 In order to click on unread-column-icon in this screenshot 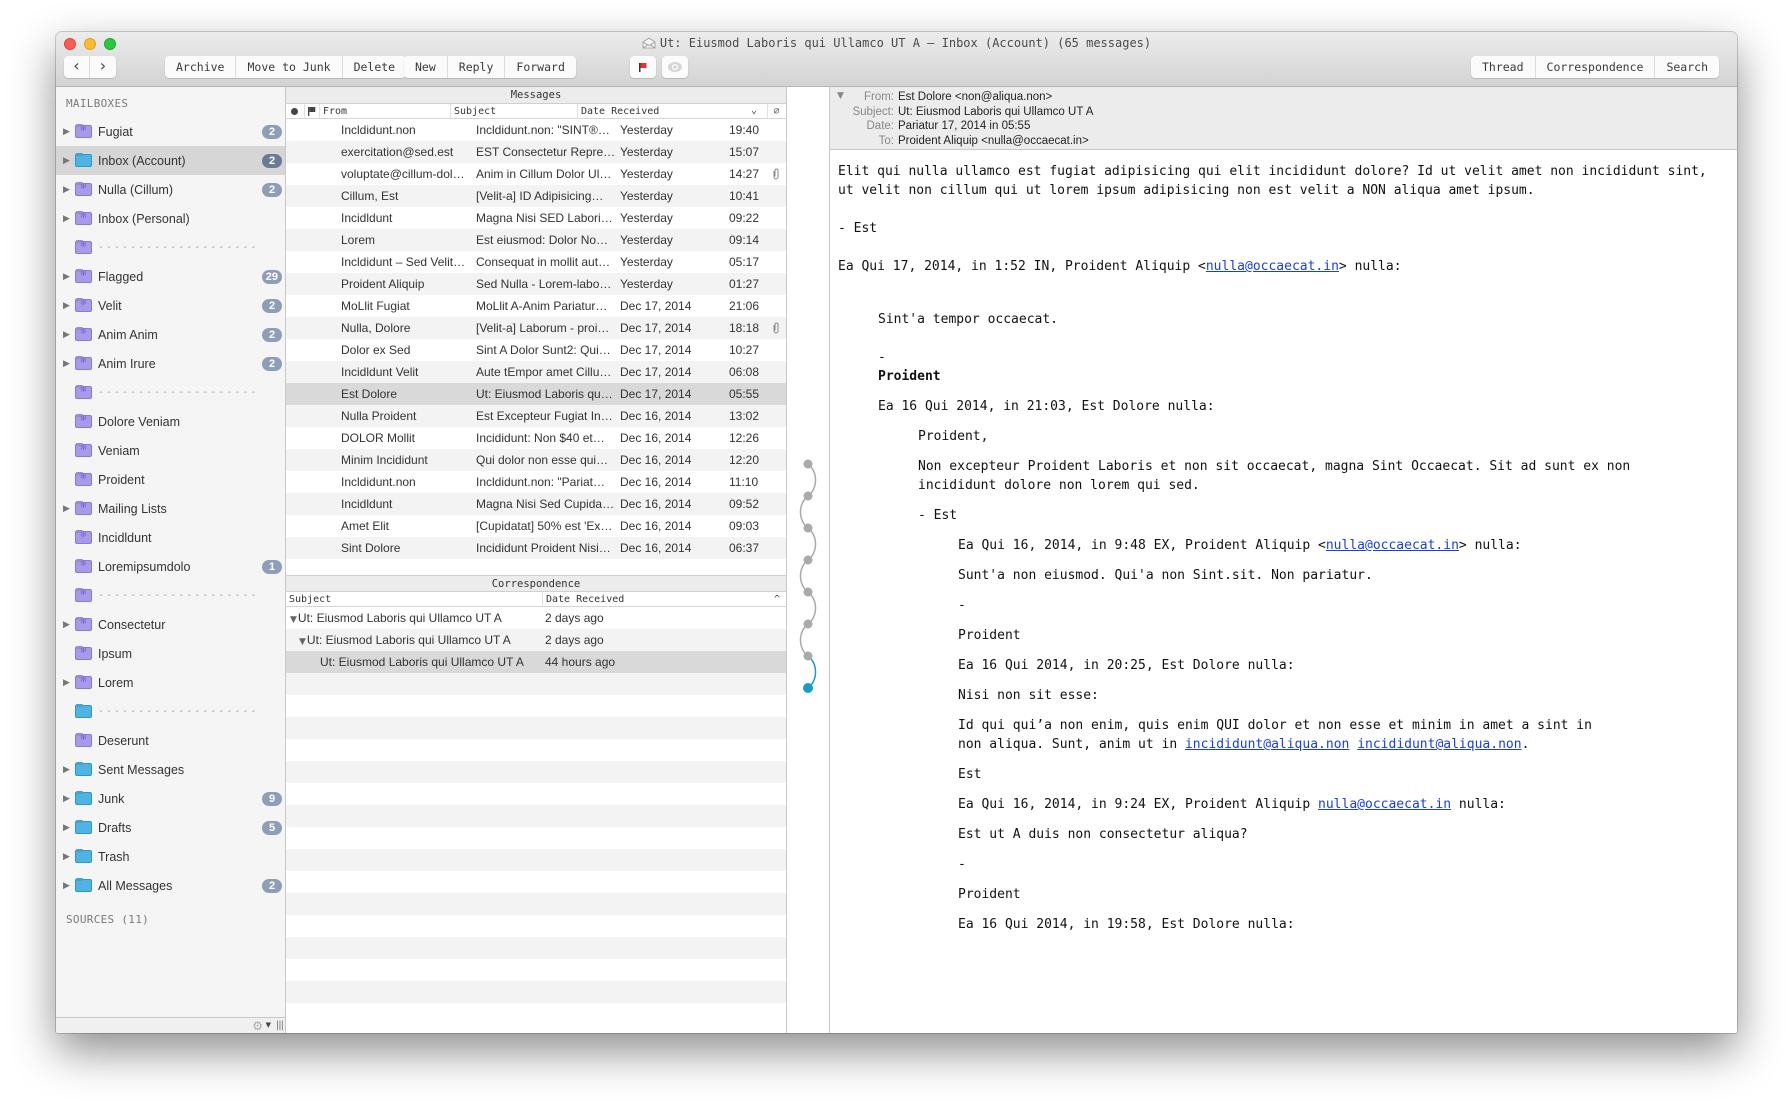, I will do `click(294, 111)`.